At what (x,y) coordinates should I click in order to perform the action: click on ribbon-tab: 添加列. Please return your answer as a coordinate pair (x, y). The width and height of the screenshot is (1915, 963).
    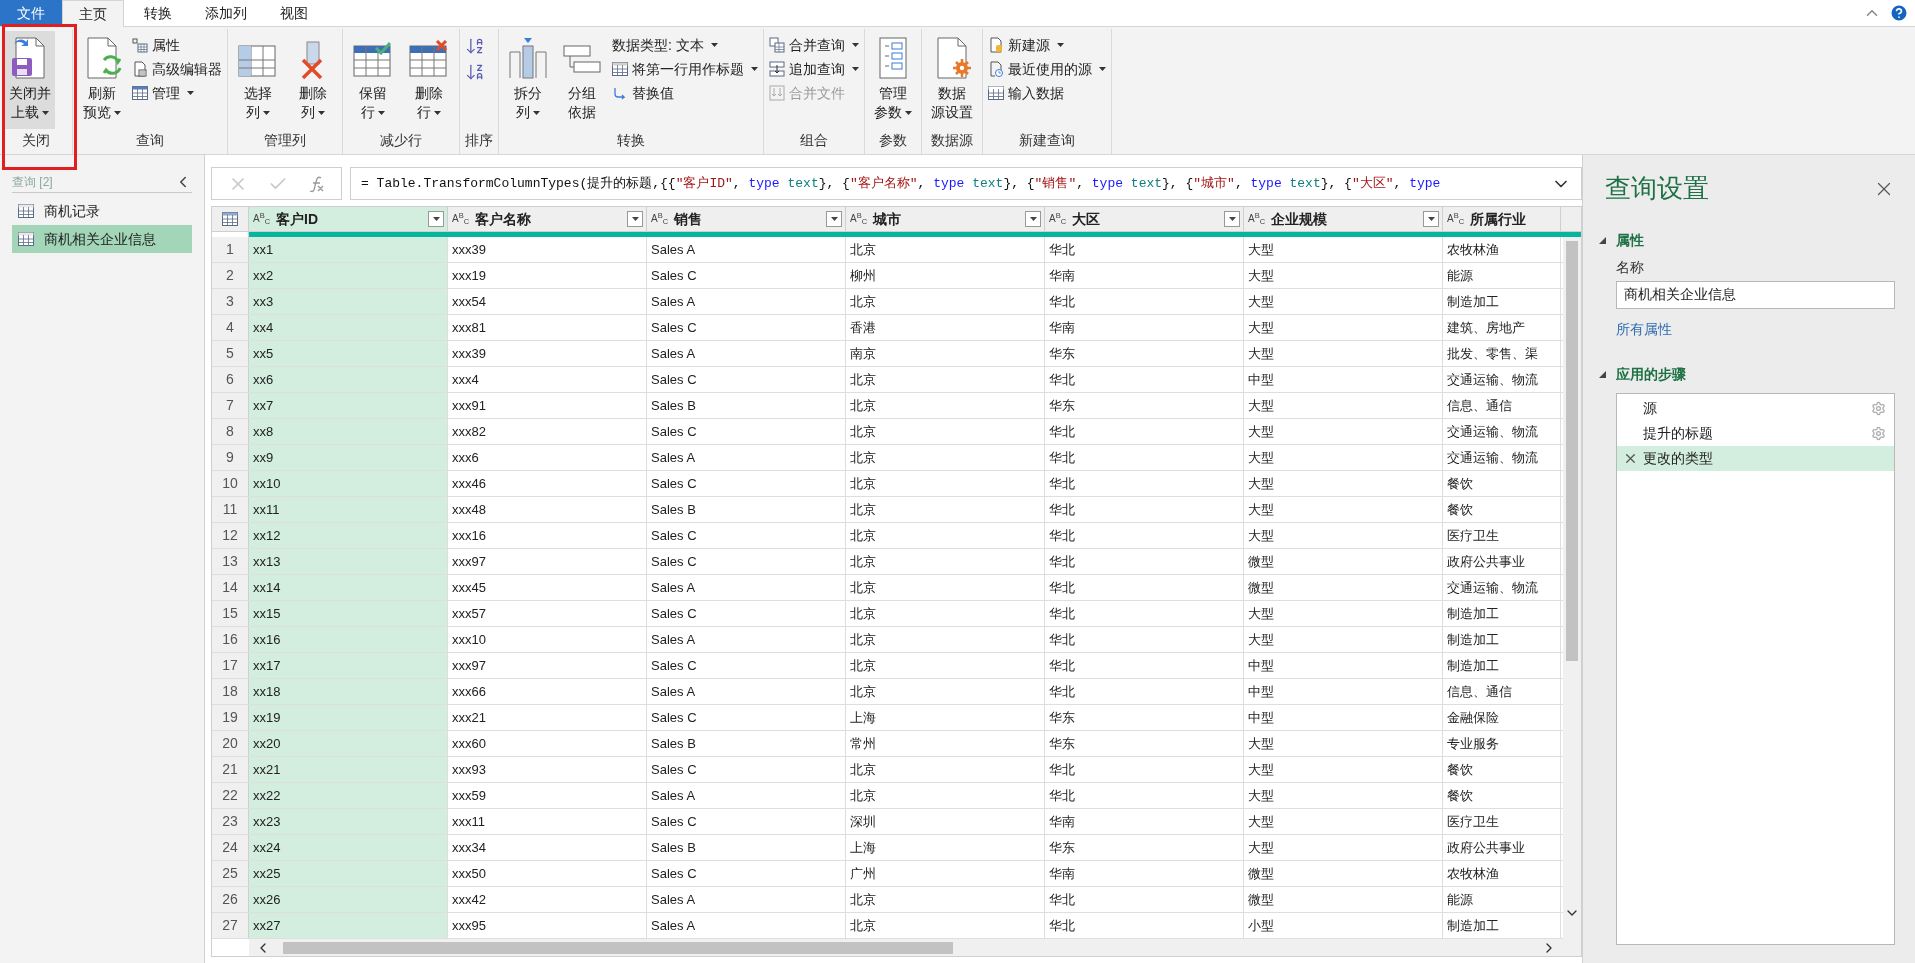
    Looking at the image, I should click on (226, 13).